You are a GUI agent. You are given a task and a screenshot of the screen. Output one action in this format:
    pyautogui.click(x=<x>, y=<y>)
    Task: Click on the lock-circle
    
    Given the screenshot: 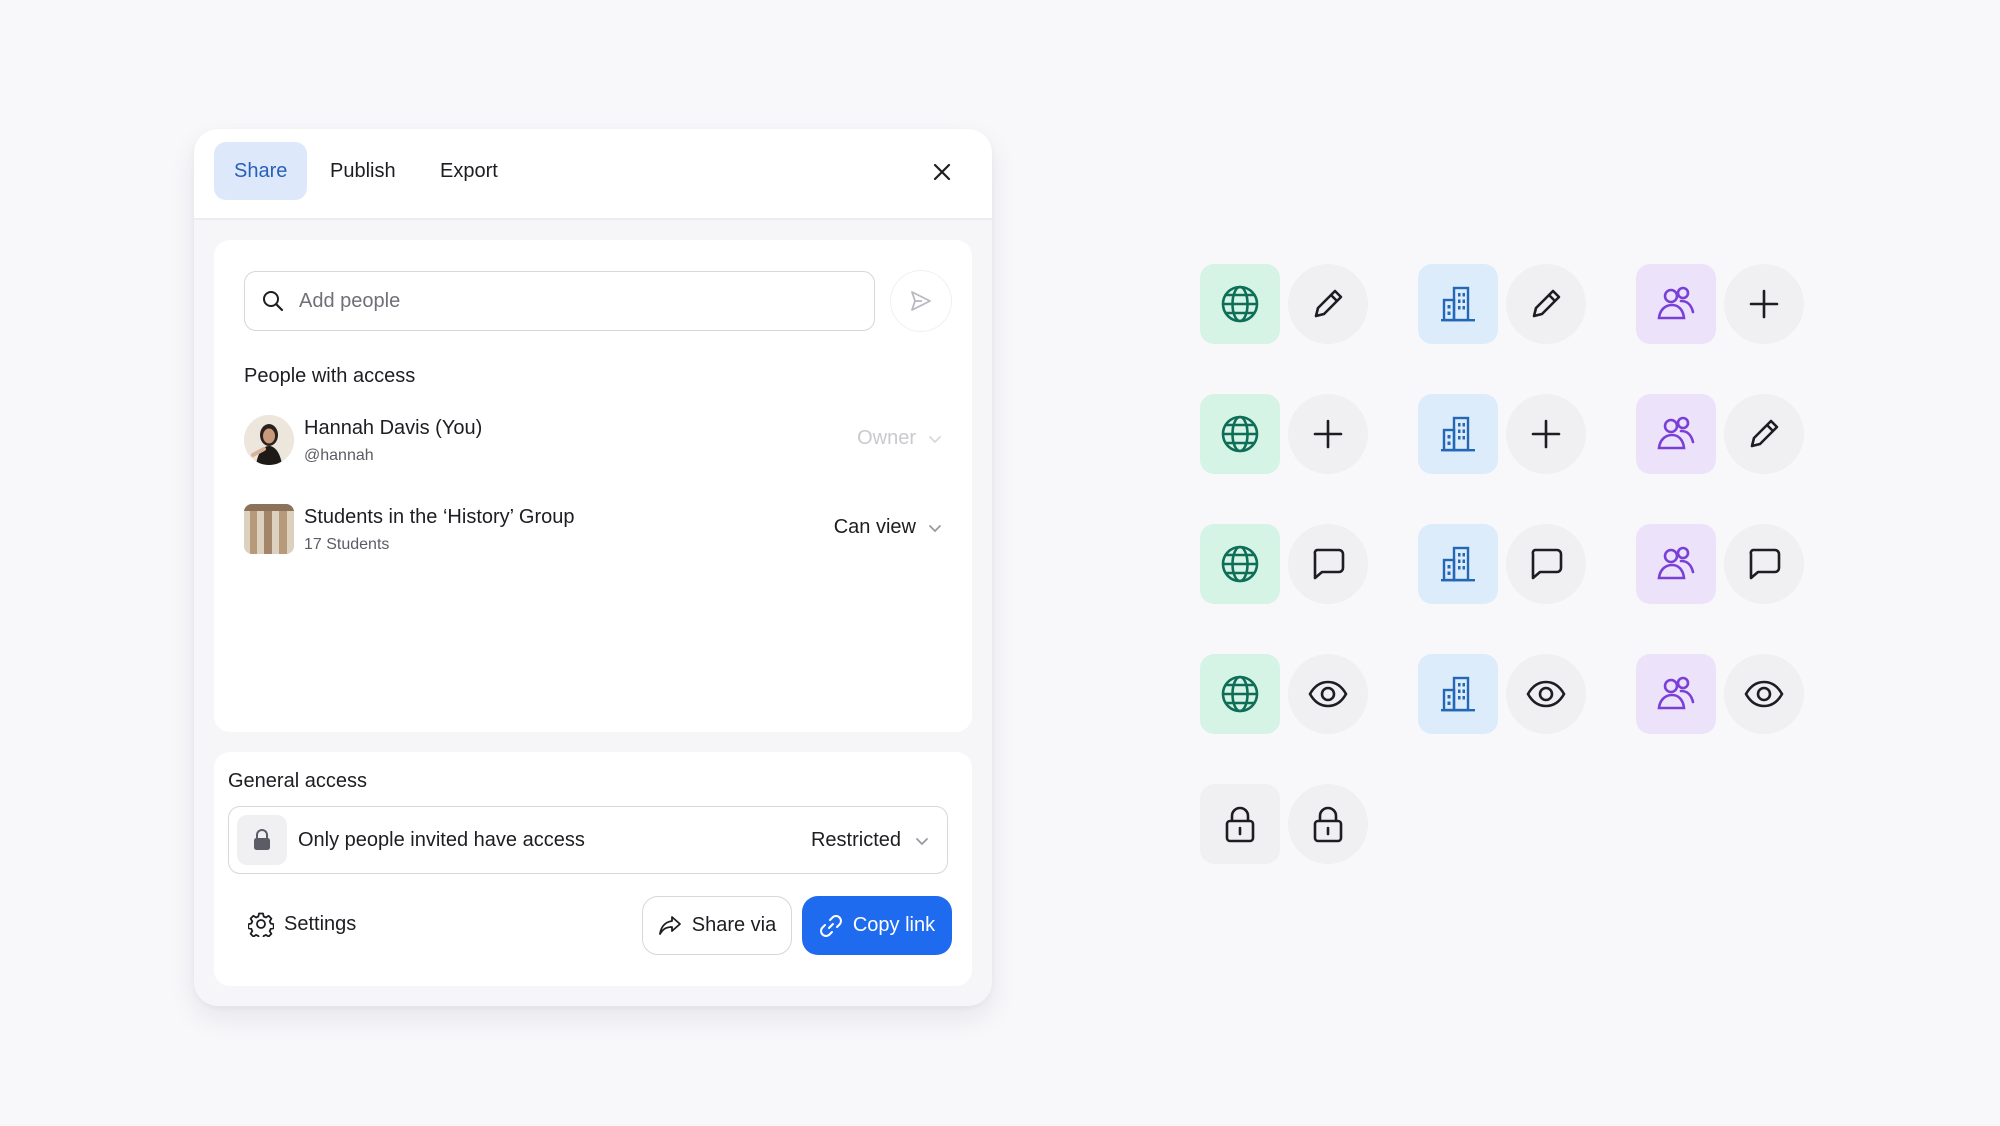 What is the action you would take?
    pyautogui.click(x=1328, y=824)
    